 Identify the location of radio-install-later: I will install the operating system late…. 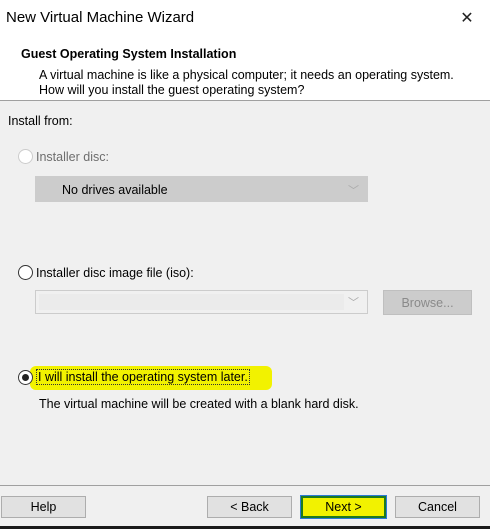
(134, 377).